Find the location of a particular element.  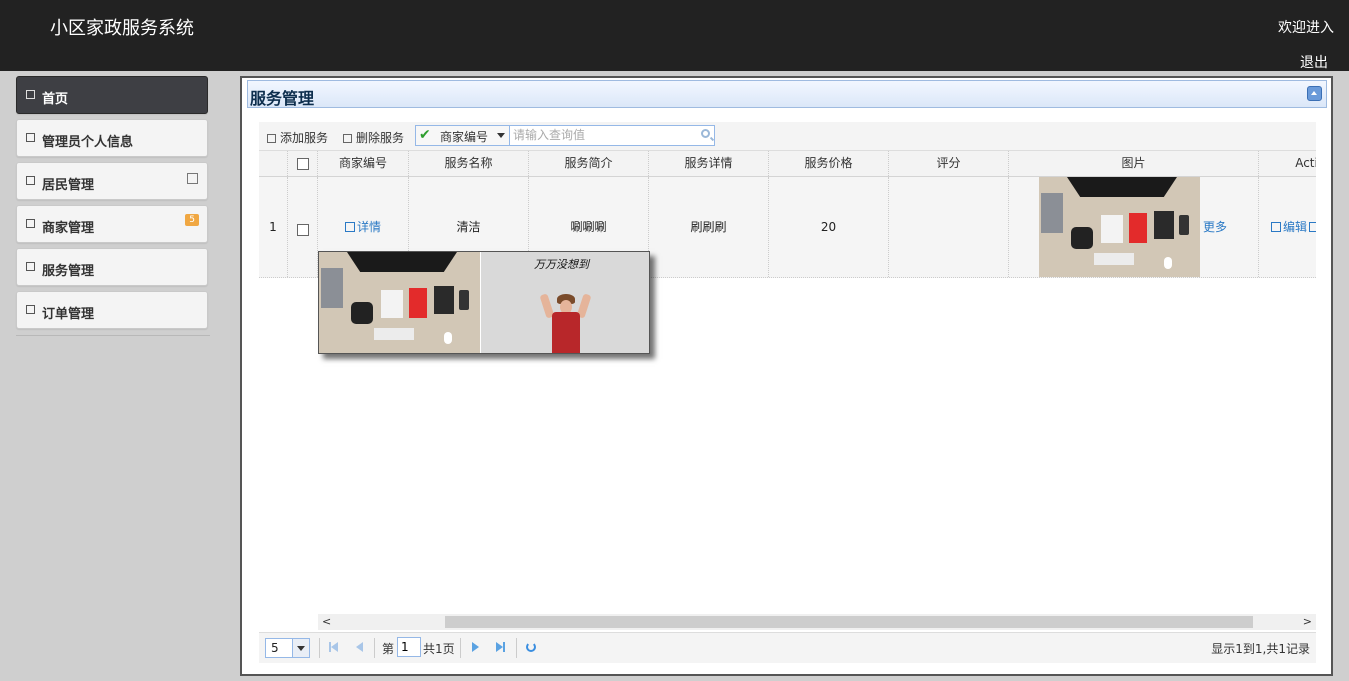

page-prefix: 第 is located at coordinates (388, 649).